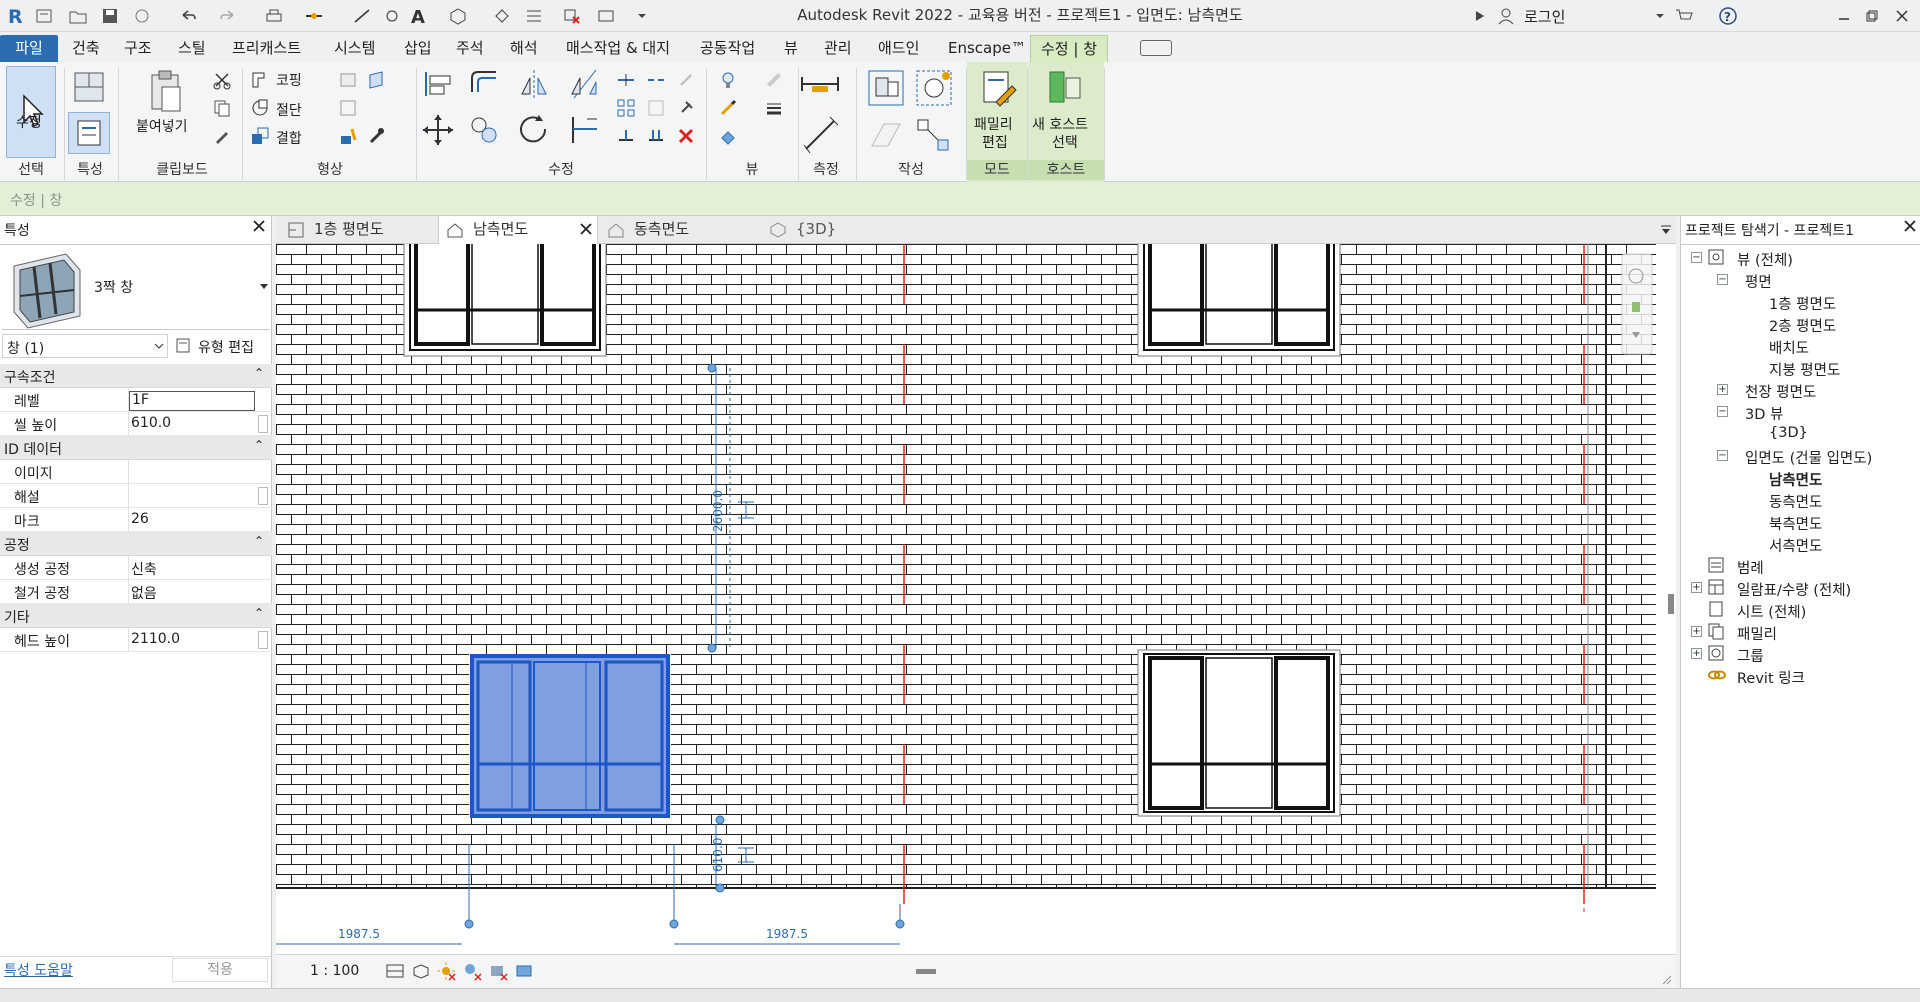 This screenshot has width=1920, height=1002. I want to click on revit-logo-icon: R, so click(16, 16).